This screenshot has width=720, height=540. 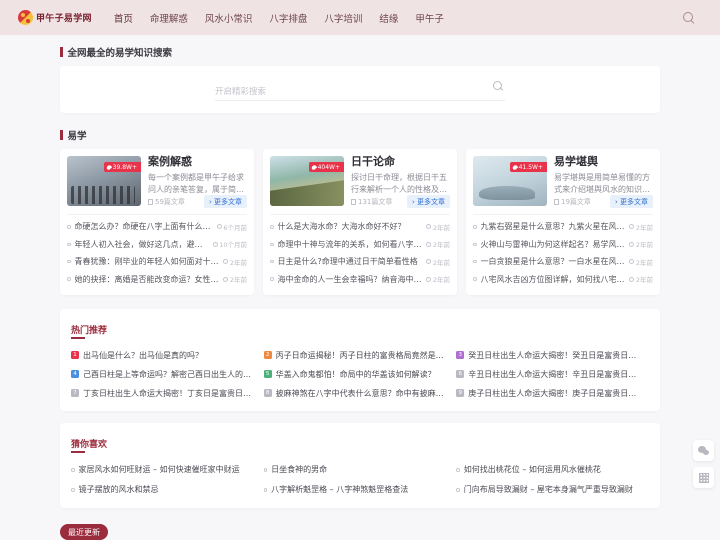 What do you see at coordinates (563, 261) in the screenshot?
I see `list-item: 一白贪狼星是什么意思？一白水星在风水… 2年前` at bounding box center [563, 261].